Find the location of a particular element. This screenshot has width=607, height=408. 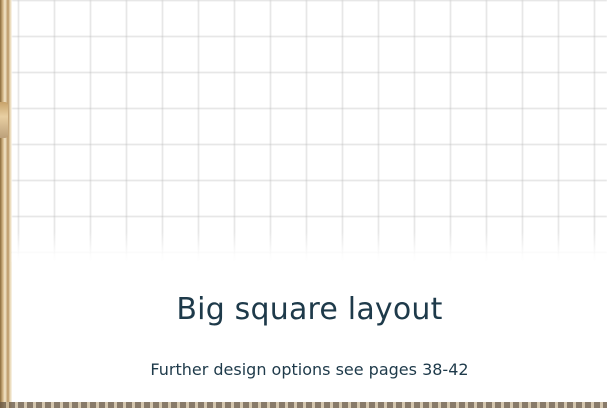

grid-fade is located at coordinates (309, 247).